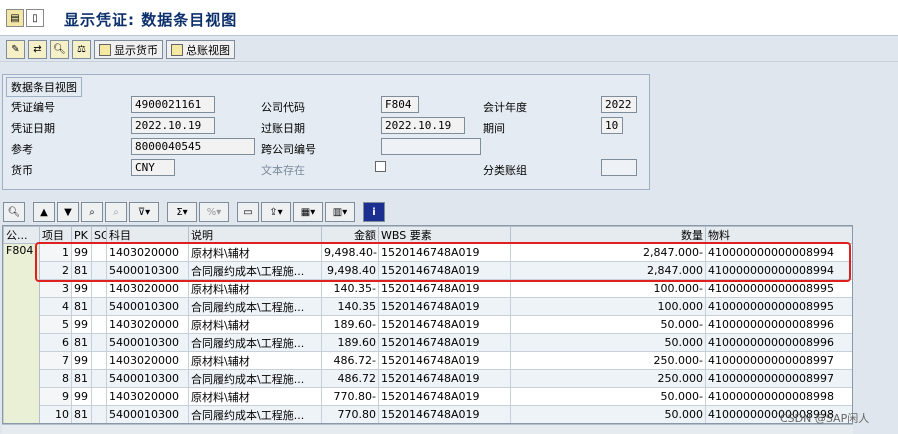 The height and width of the screenshot is (434, 898). Describe the element at coordinates (37, 49) in the screenshot. I see `display-change-icon: ⇄` at that location.